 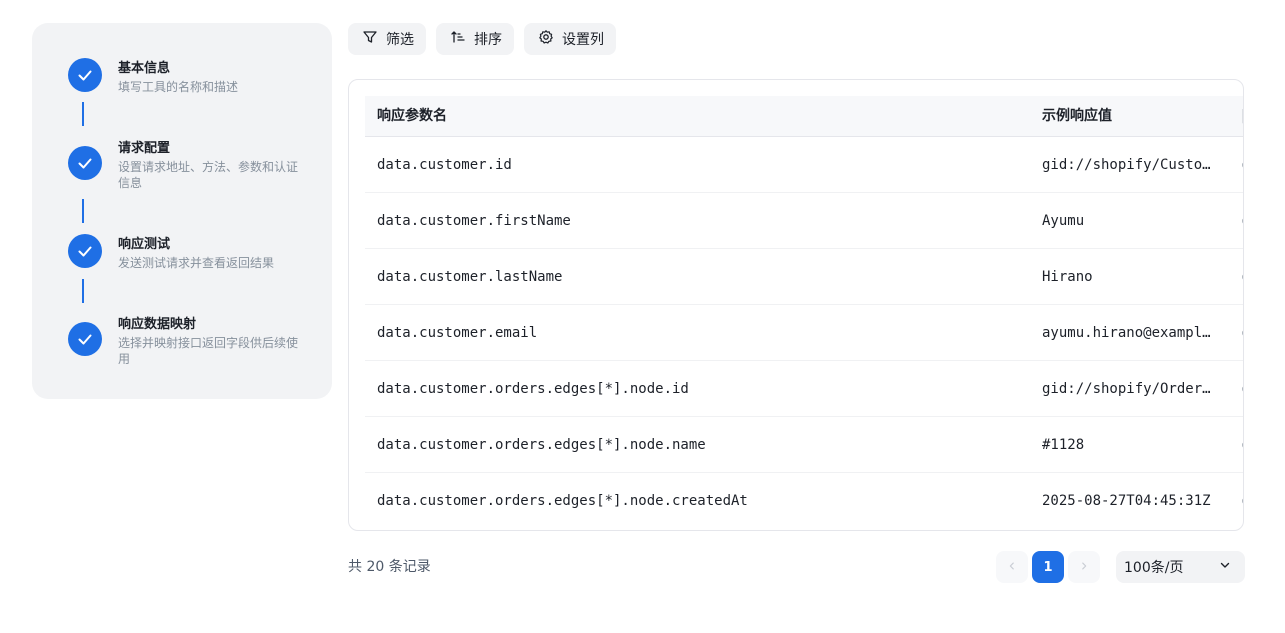 I want to click on filter-button: 筛选, so click(x=387, y=39).